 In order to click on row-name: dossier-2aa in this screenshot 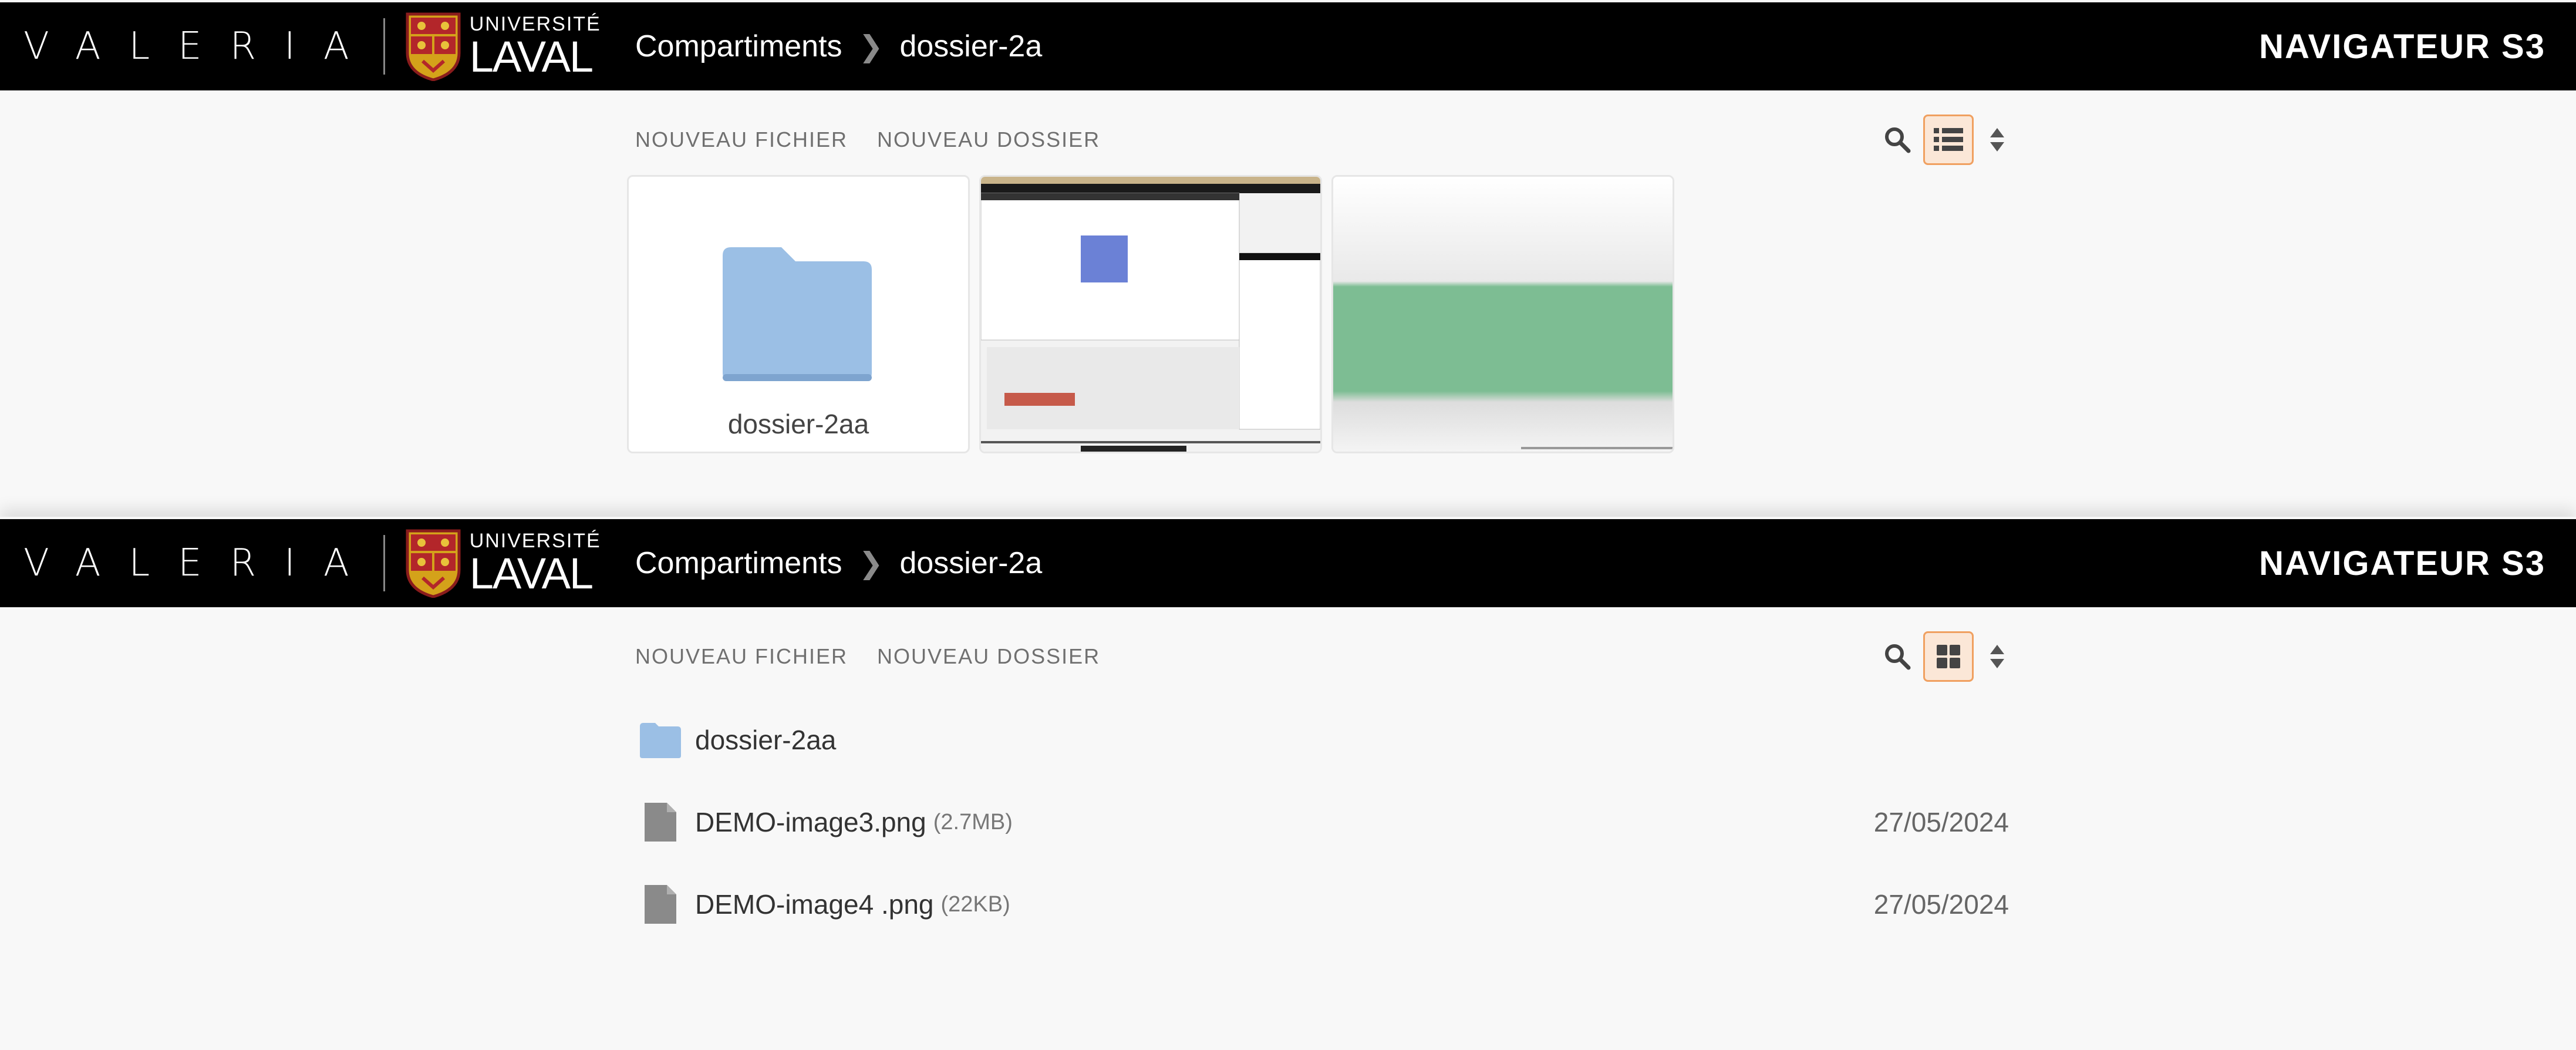, I will do `click(766, 740)`.